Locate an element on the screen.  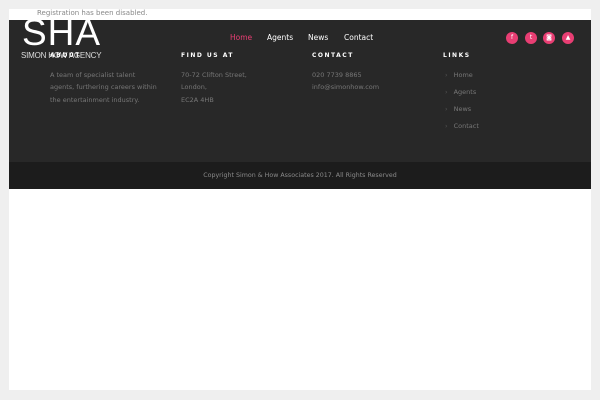
link-label: Home is located at coordinates (463, 75).